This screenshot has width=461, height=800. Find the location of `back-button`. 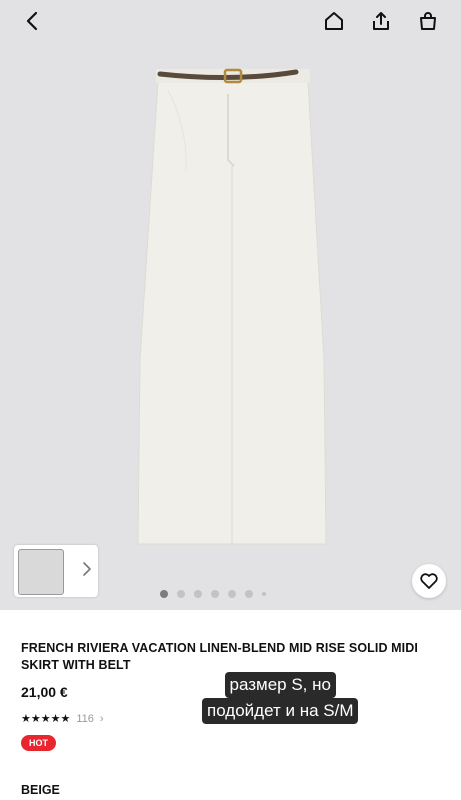

back-button is located at coordinates (32, 21).